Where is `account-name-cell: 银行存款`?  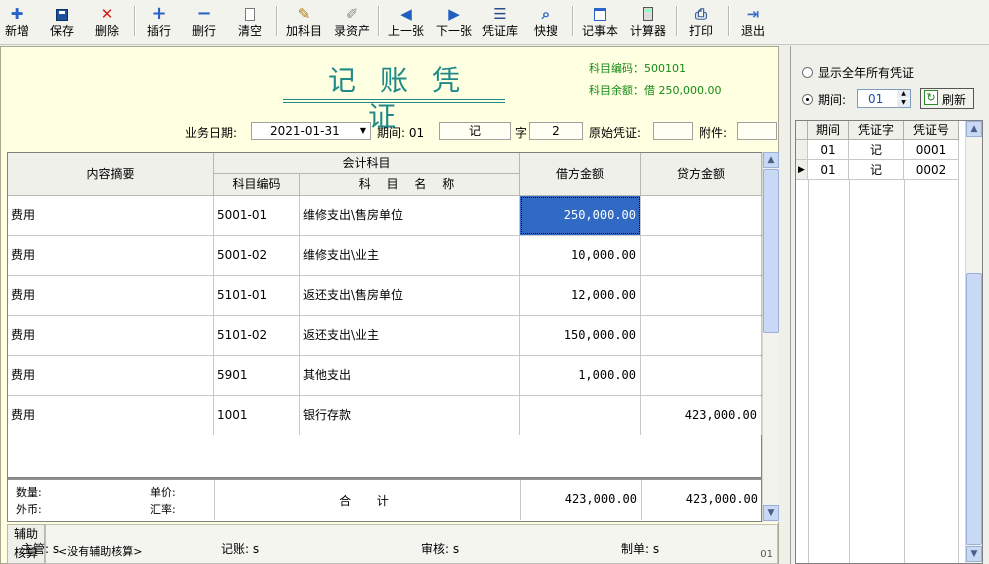
account-name-cell: 银行存款 is located at coordinates (410, 415).